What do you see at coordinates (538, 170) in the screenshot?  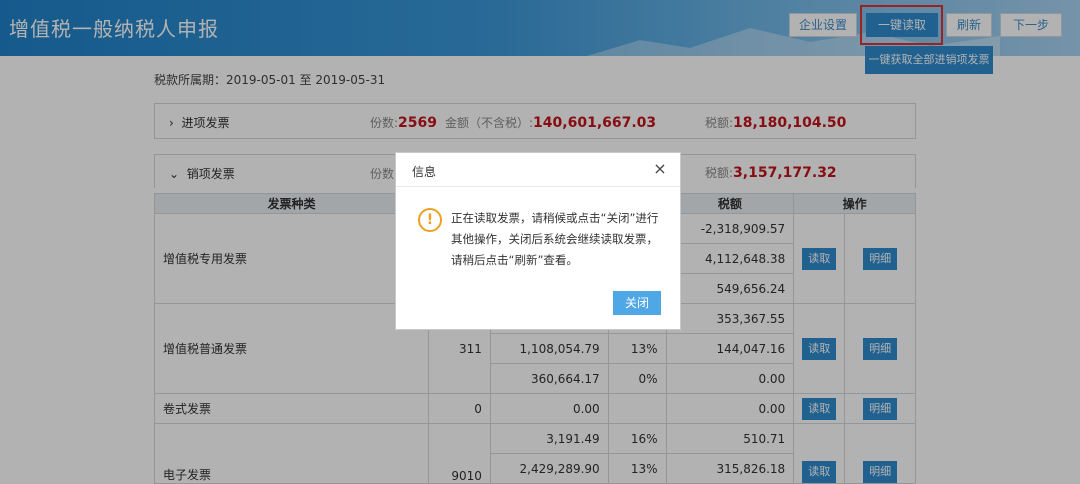 I see `dialog-header: 信息 ×` at bounding box center [538, 170].